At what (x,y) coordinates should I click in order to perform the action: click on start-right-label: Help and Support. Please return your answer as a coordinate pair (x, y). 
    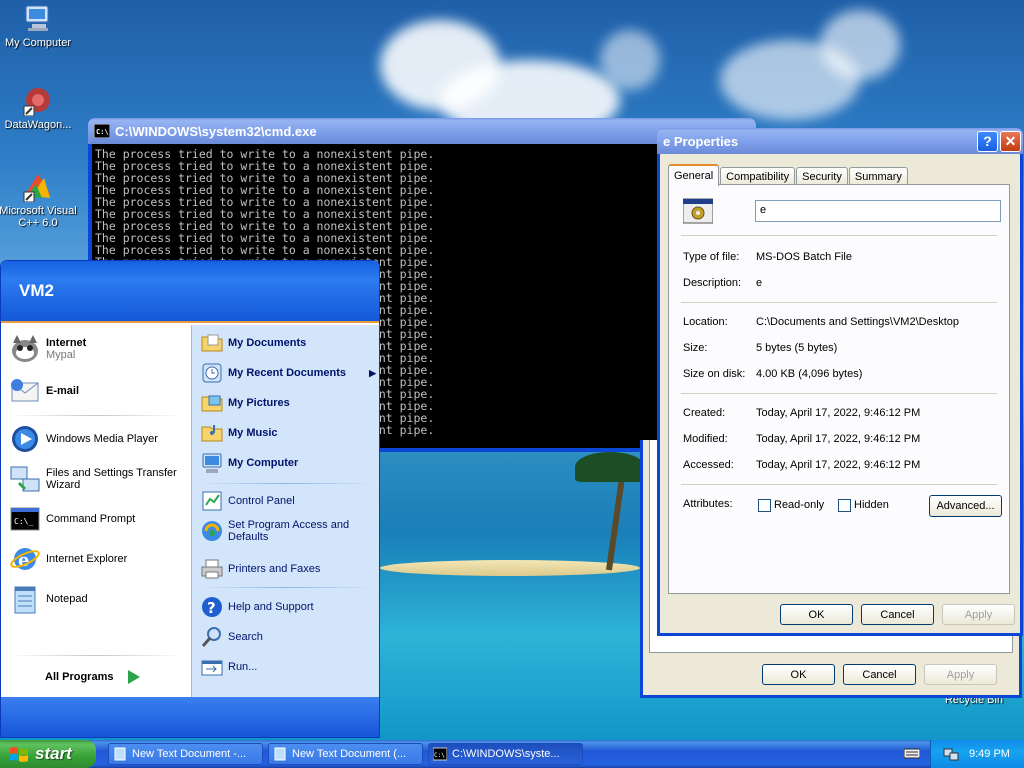
    Looking at the image, I should click on (271, 607).